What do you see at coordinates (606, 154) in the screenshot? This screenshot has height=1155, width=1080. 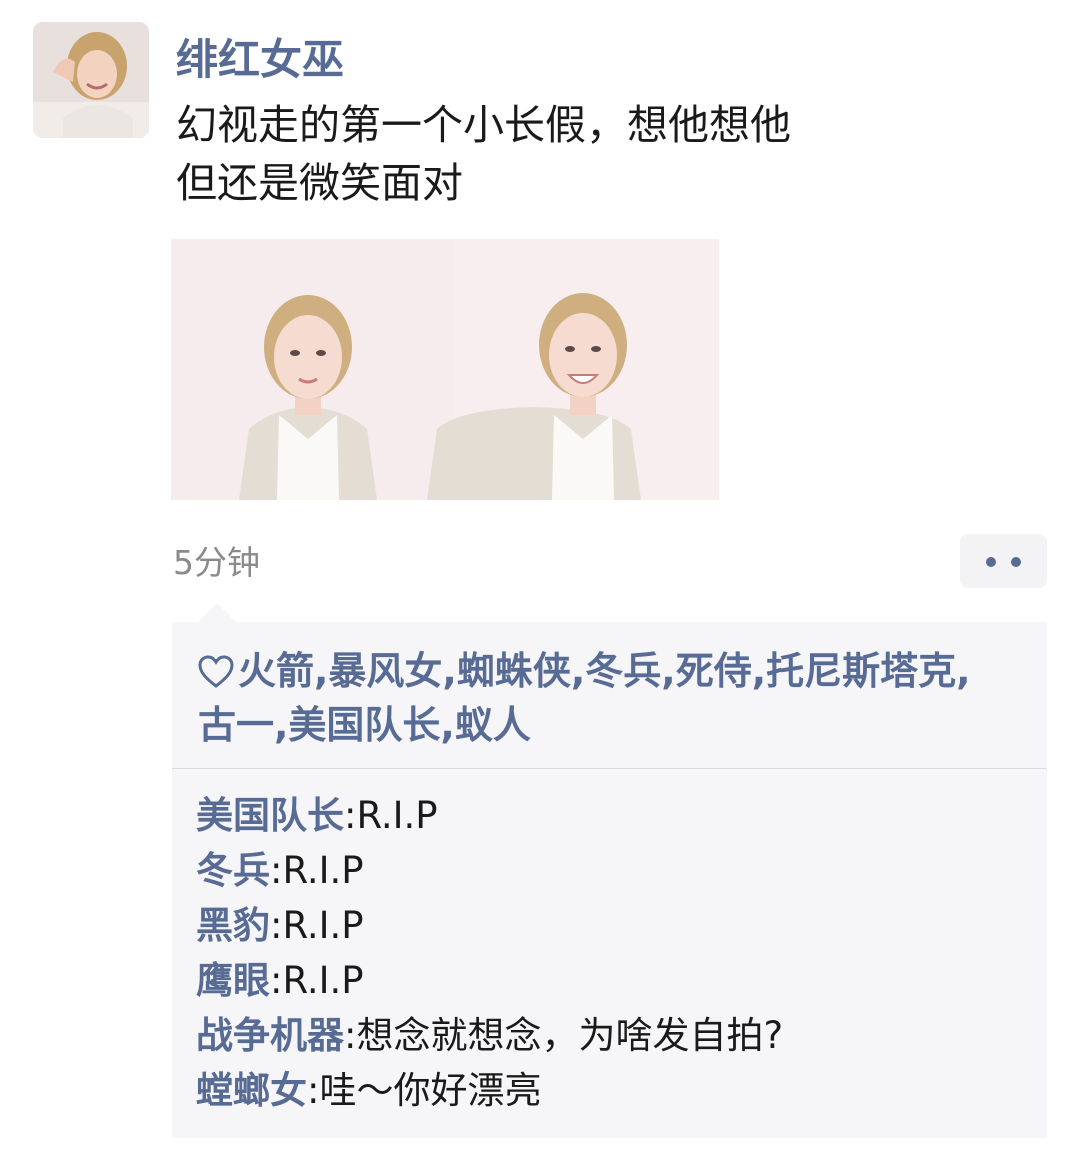 I see `post-text: 幻视走的第一个小长假，想他想他 但还是微笑面对` at bounding box center [606, 154].